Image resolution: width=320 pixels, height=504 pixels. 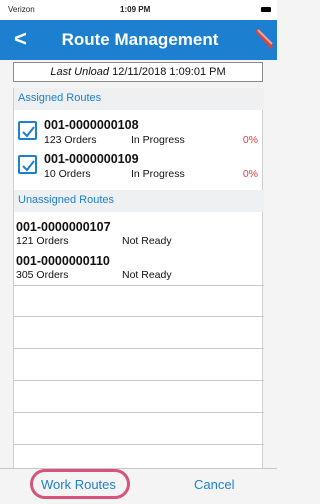 I want to click on last-unload-label: Last Unload, so click(x=80, y=72).